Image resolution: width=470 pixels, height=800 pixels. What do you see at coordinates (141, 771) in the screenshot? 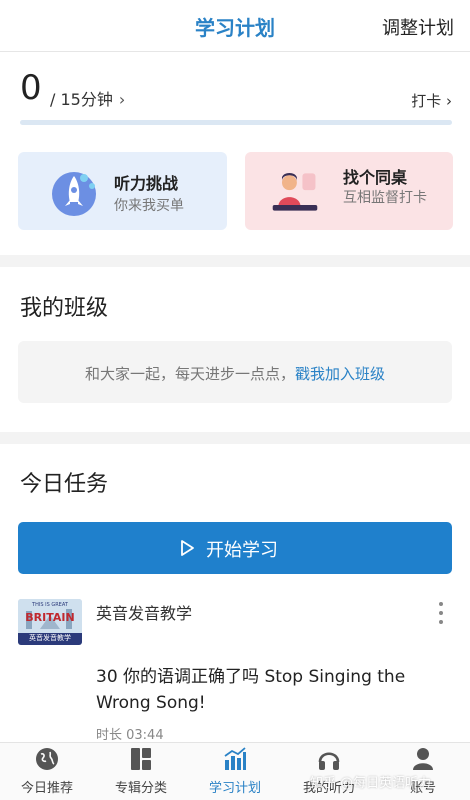
I see `nav-albums: 专辑分类` at bounding box center [141, 771].